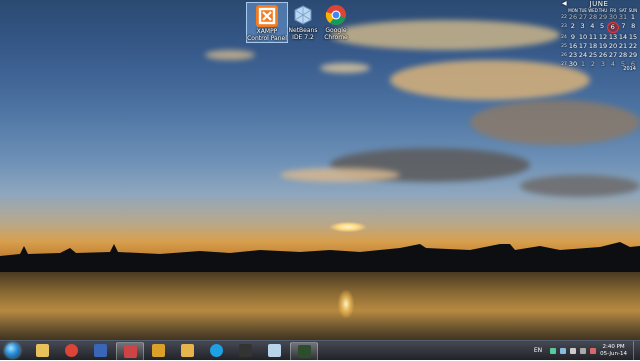  I want to click on calendar-day: 14, so click(623, 37).